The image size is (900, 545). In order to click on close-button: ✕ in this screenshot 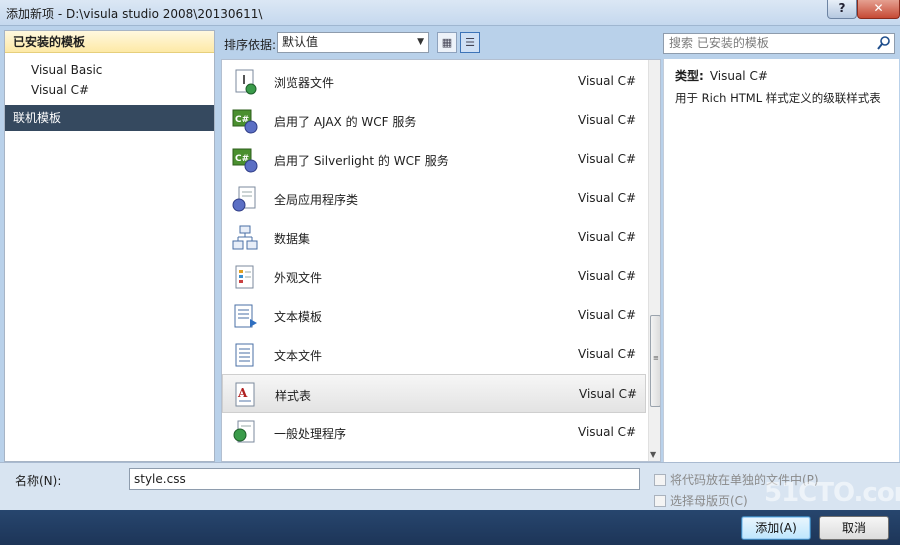, I will do `click(878, 9)`.